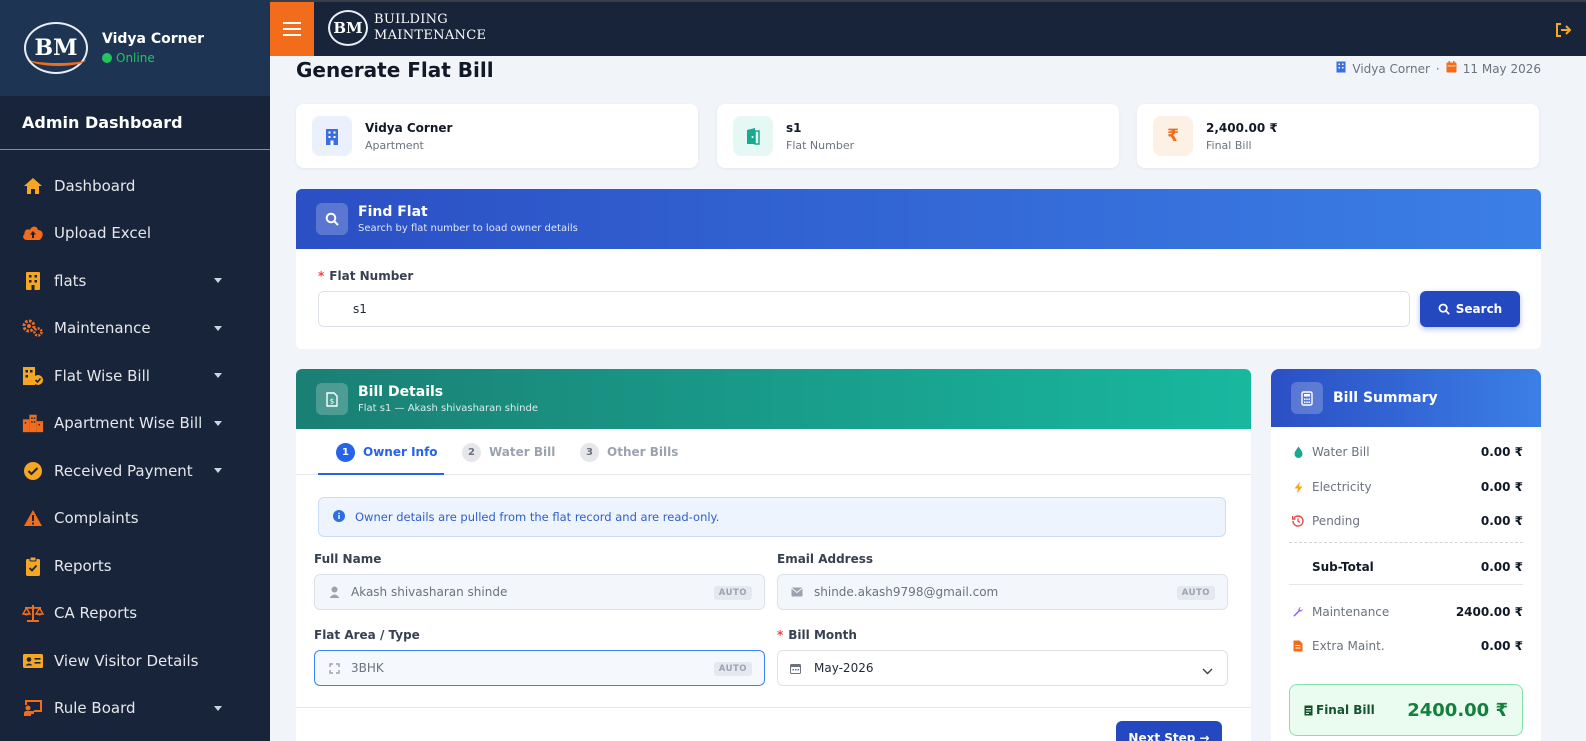 The image size is (1586, 741). Describe the element at coordinates (844, 668) in the screenshot. I see `bill-month-value: May-2026` at that location.